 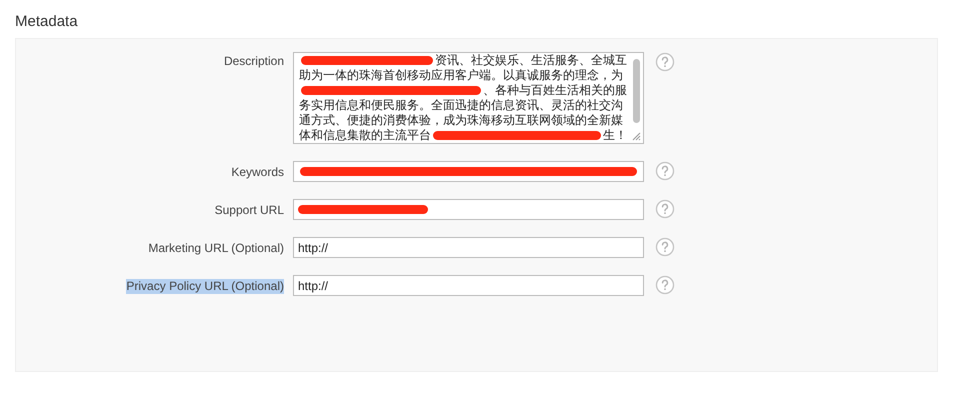 What do you see at coordinates (216, 248) in the screenshot?
I see `field-label: Marketing URL (Optional)` at bounding box center [216, 248].